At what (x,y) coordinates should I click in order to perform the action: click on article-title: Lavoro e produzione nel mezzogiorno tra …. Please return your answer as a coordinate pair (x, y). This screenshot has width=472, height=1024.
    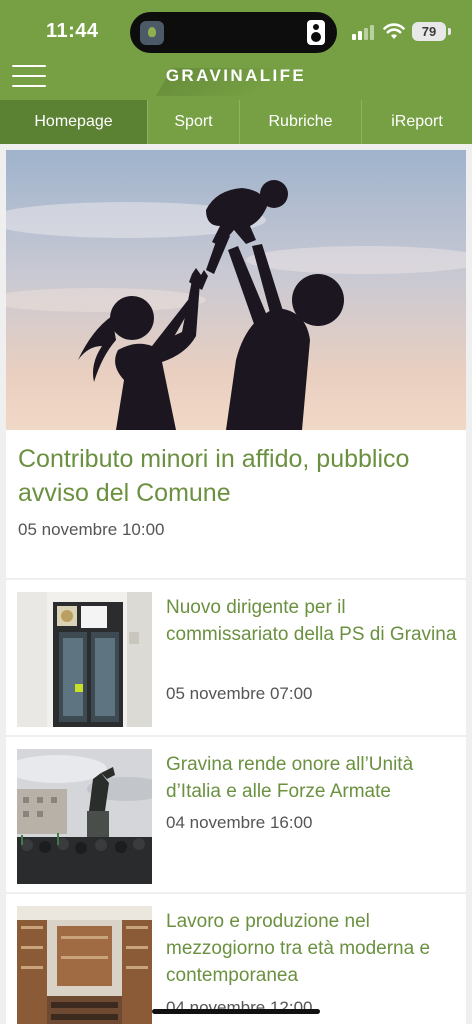
    Looking at the image, I should click on (312, 948).